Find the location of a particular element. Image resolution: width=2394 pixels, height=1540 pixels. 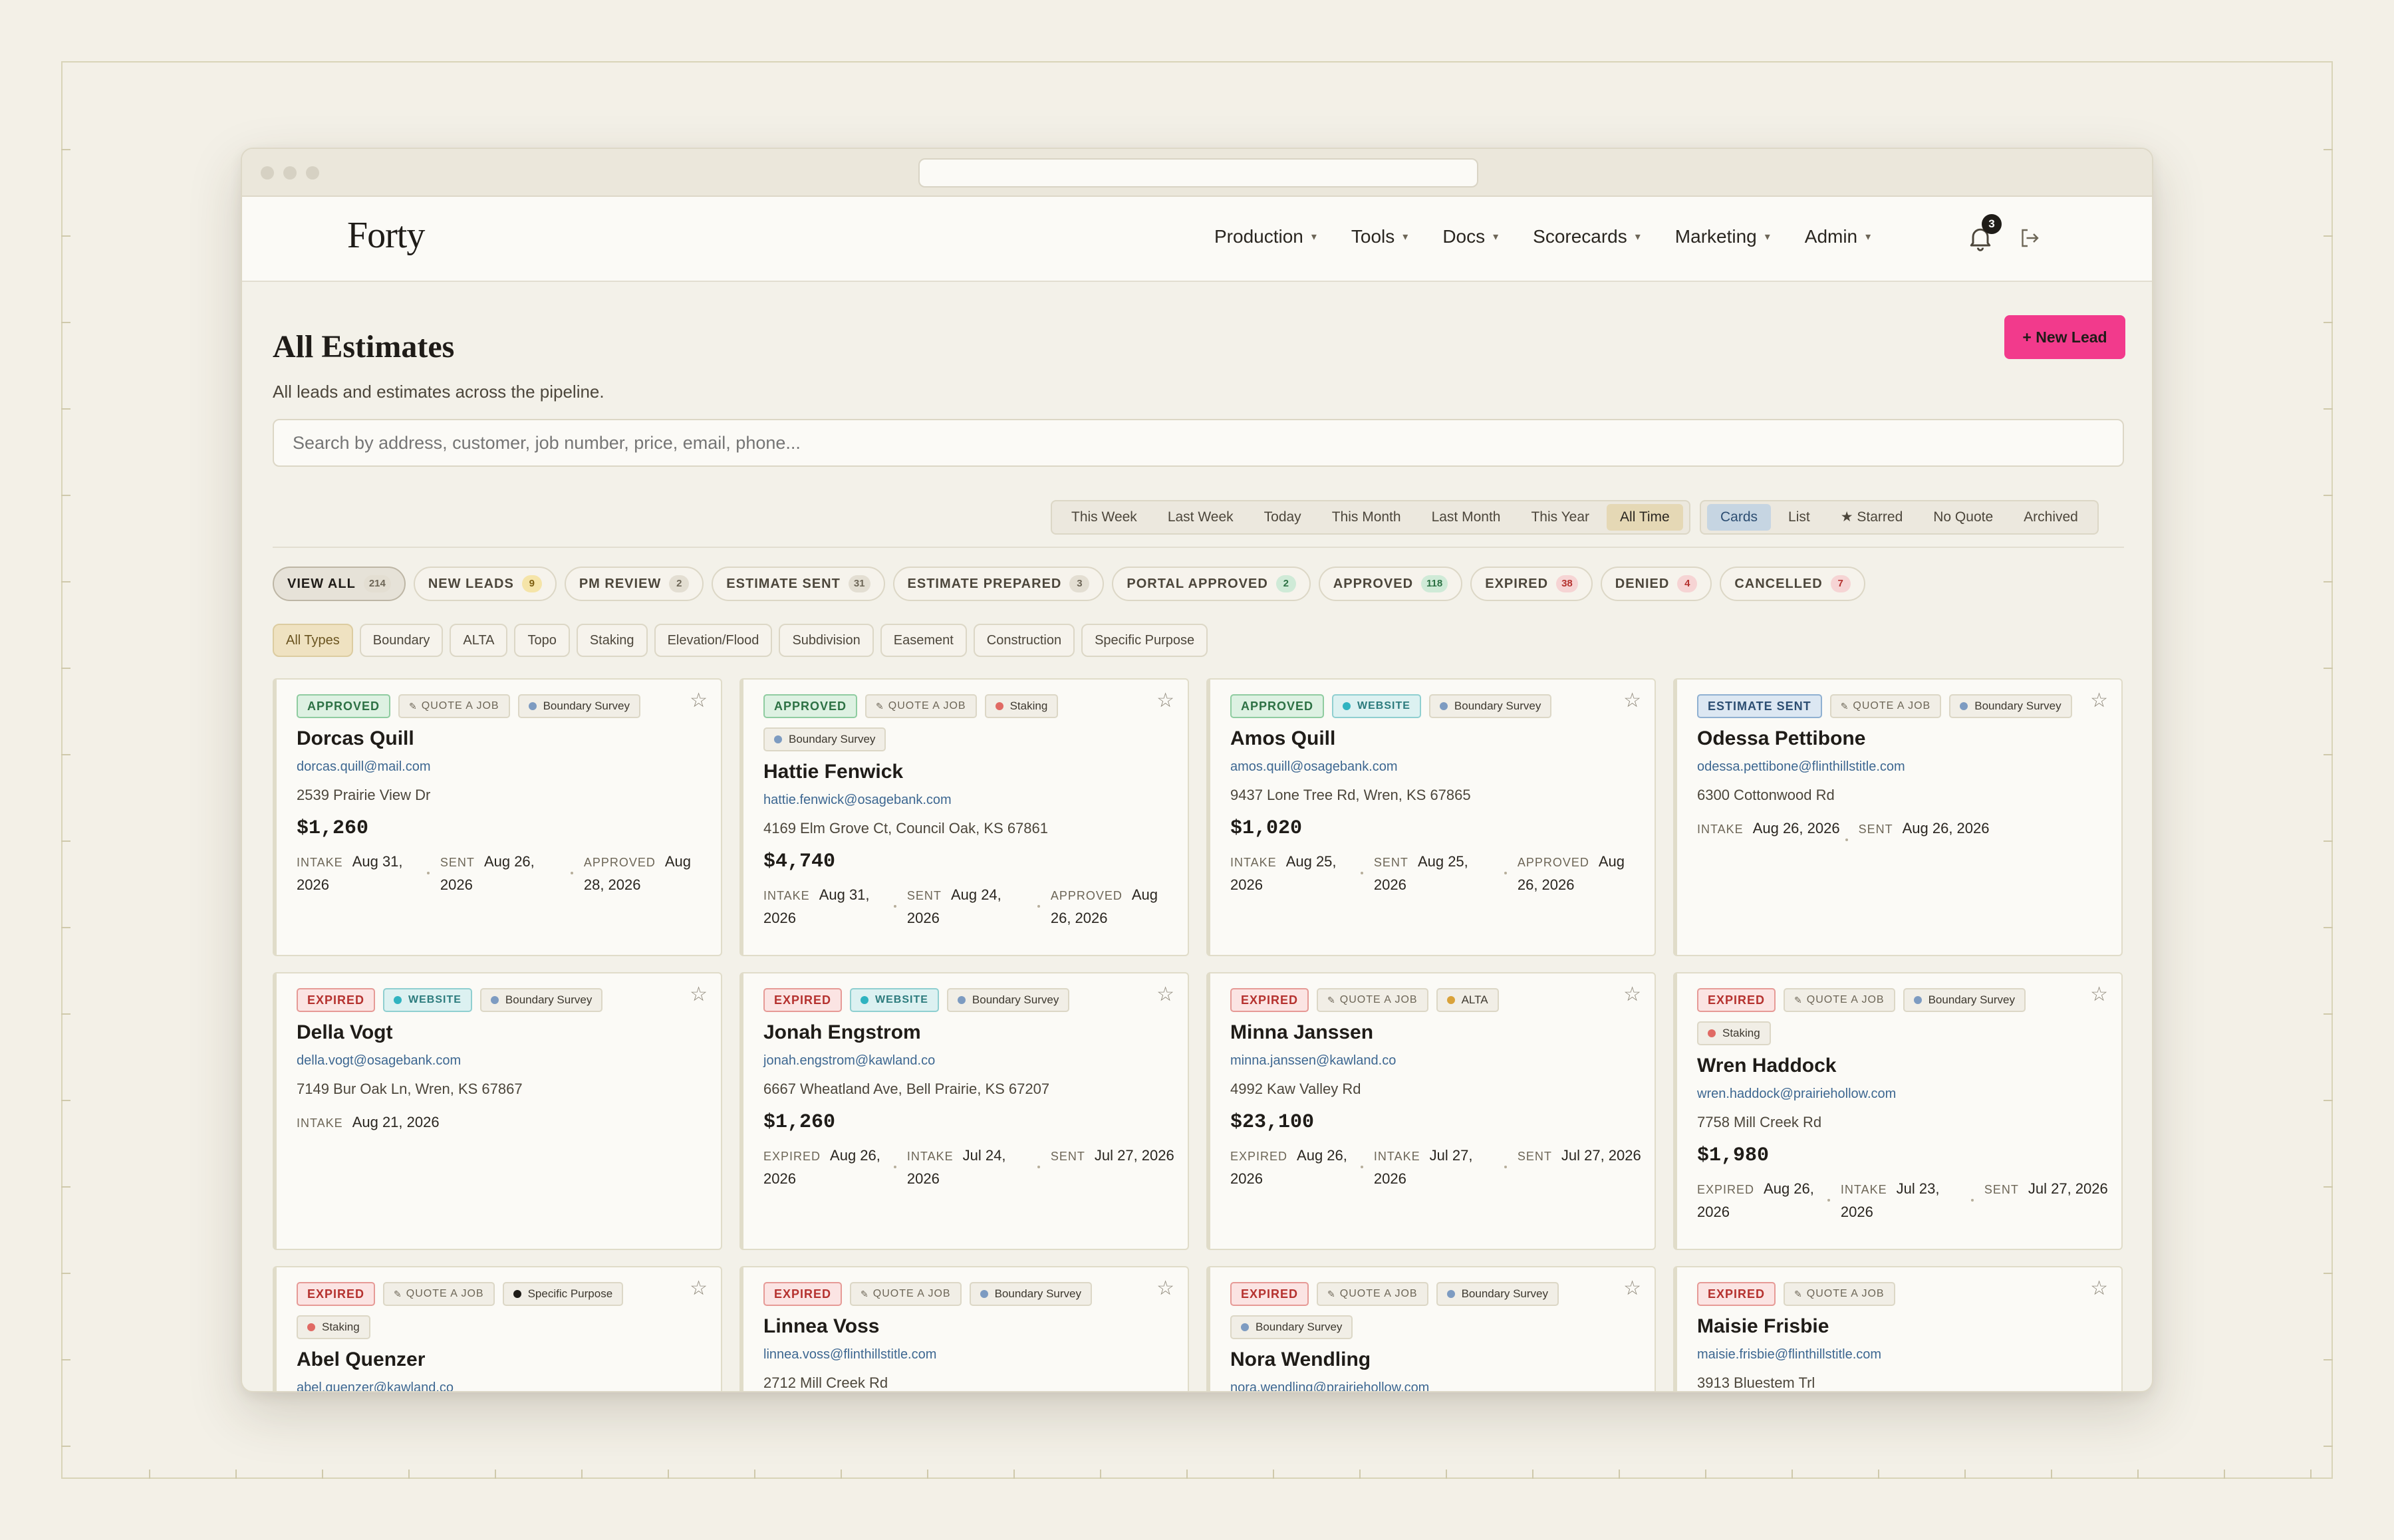

type-filter-construction: Construction is located at coordinates (1024, 640).